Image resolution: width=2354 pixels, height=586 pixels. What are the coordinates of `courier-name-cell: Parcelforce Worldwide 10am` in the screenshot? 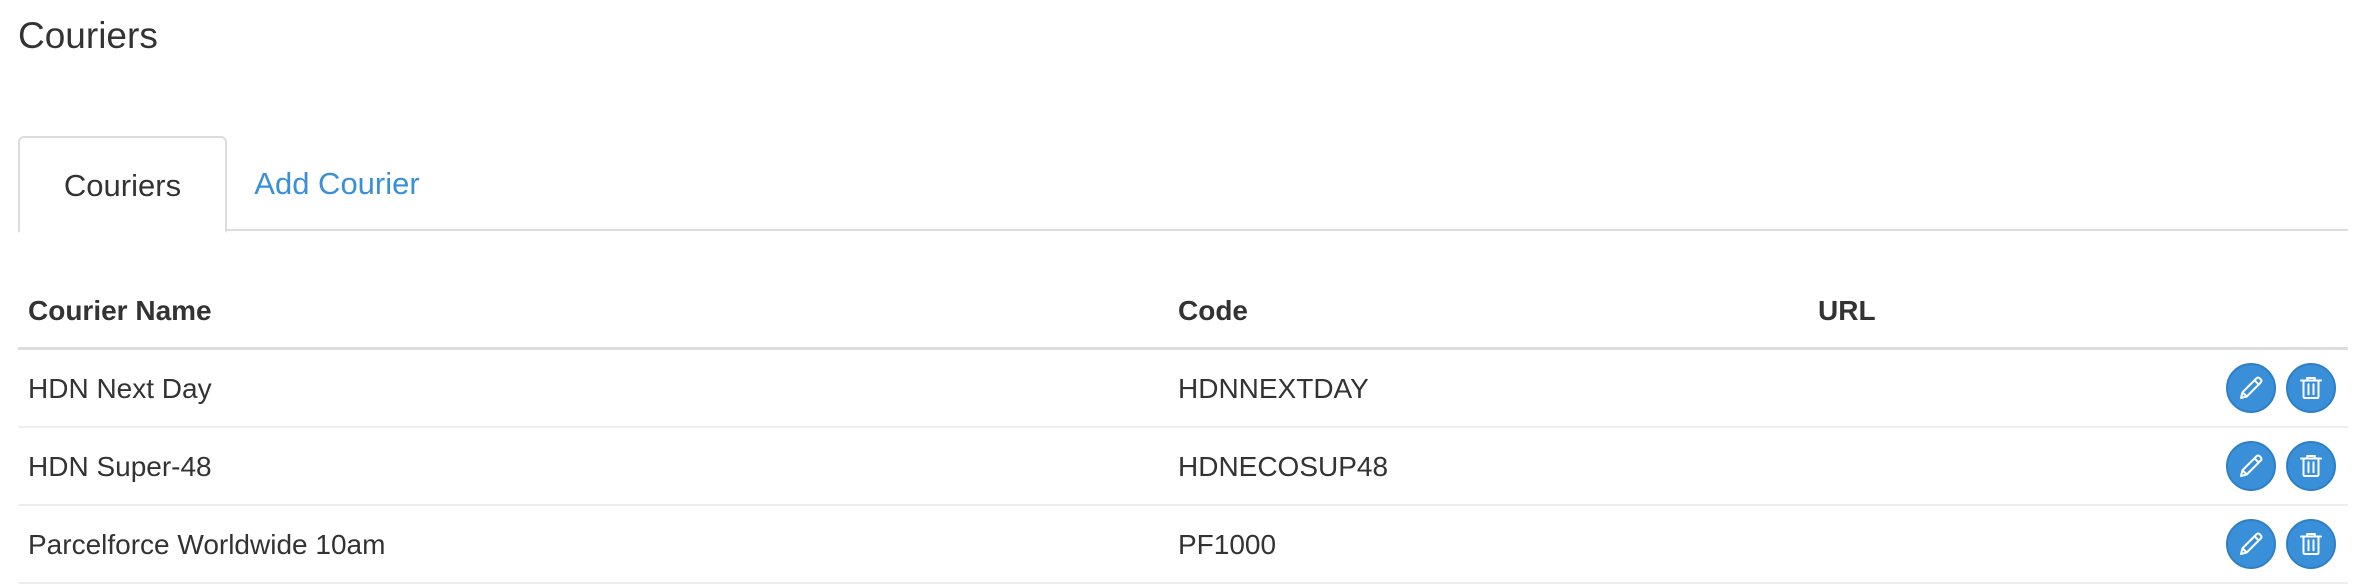 It's located at (207, 544).